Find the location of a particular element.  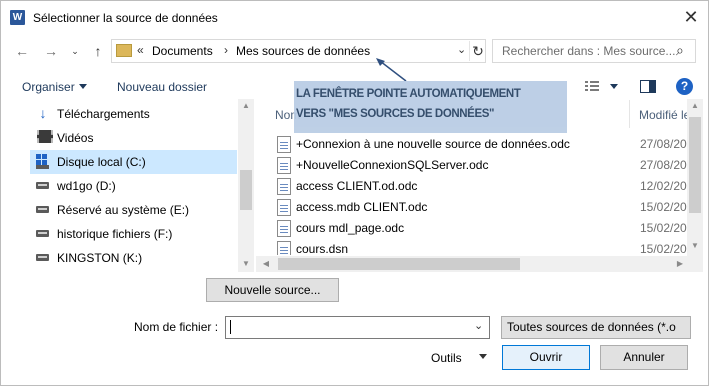

sidebar-item-historique-fichiers: historique fichiers (F:) is located at coordinates (133, 234).